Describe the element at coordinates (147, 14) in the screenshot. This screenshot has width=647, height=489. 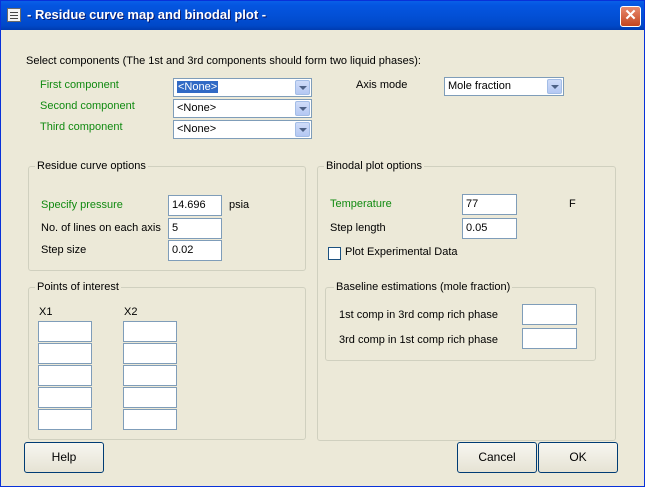
I see `window-title: - Residue curve map and binodal plot -` at that location.